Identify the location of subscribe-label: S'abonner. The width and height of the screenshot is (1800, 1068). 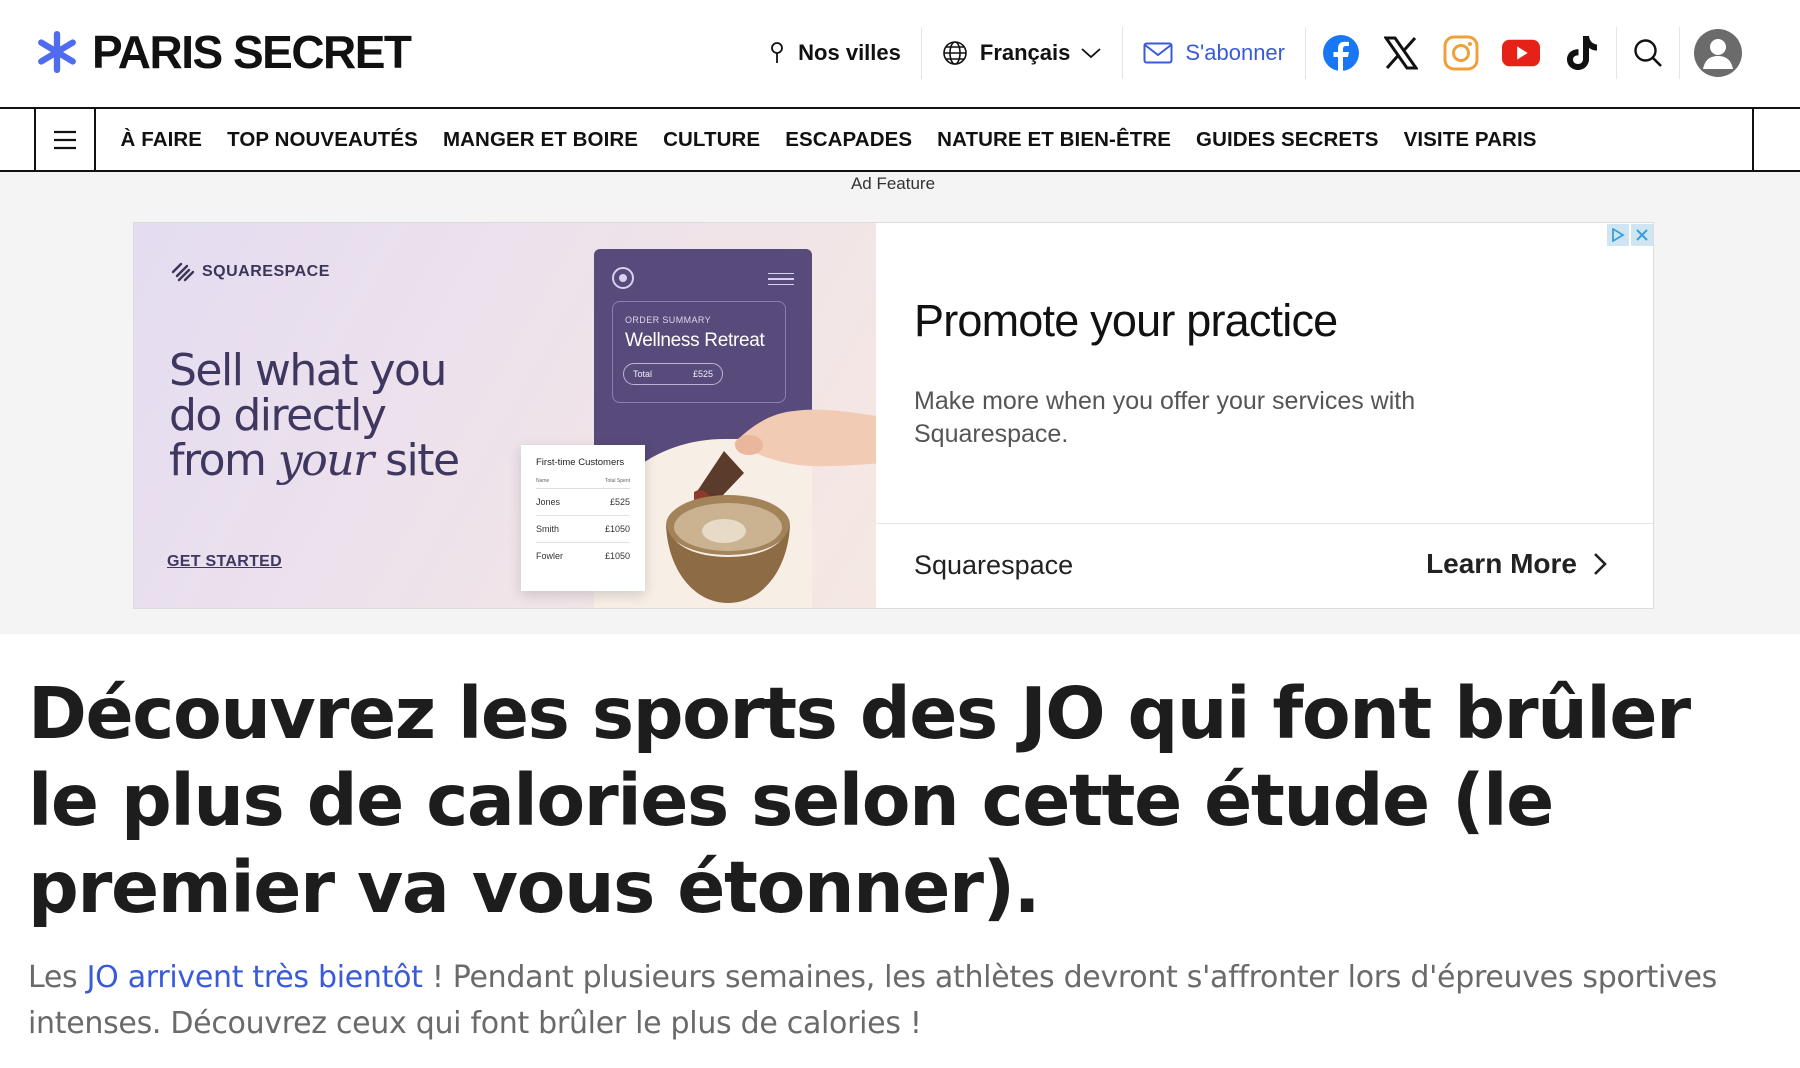
(1235, 52).